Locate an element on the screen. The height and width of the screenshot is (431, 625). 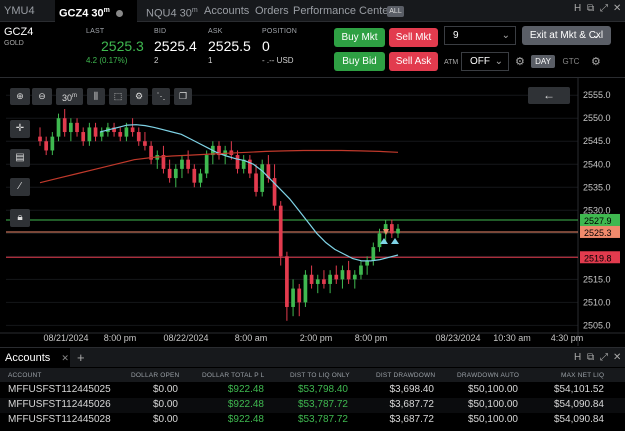
col-dollar-open: DOLLAR OPEN is located at coordinates (155, 375).